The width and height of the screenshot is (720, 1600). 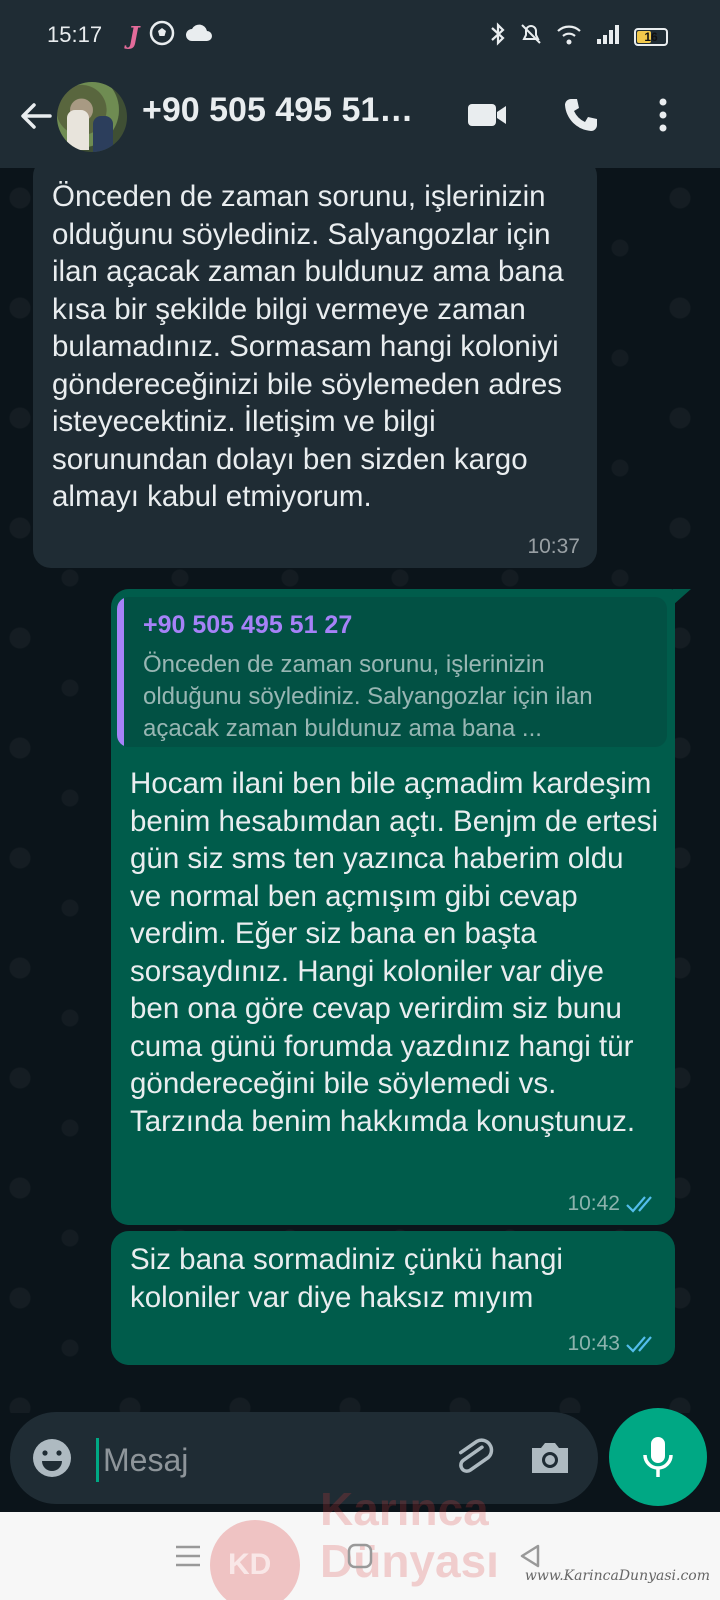 What do you see at coordinates (487, 115) in the screenshot?
I see `video-call-icon` at bounding box center [487, 115].